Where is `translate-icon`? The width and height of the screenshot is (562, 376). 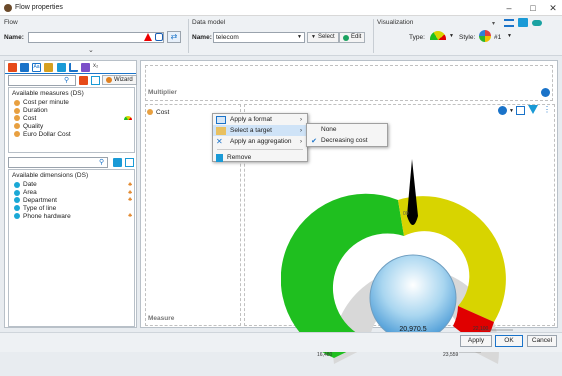
translate-icon is located at coordinates (159, 37).